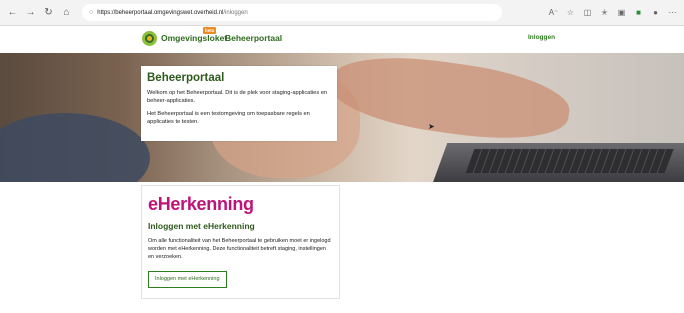 The height and width of the screenshot is (313, 684). What do you see at coordinates (672, 12) in the screenshot?
I see `menu-icon: ⋯` at bounding box center [672, 12].